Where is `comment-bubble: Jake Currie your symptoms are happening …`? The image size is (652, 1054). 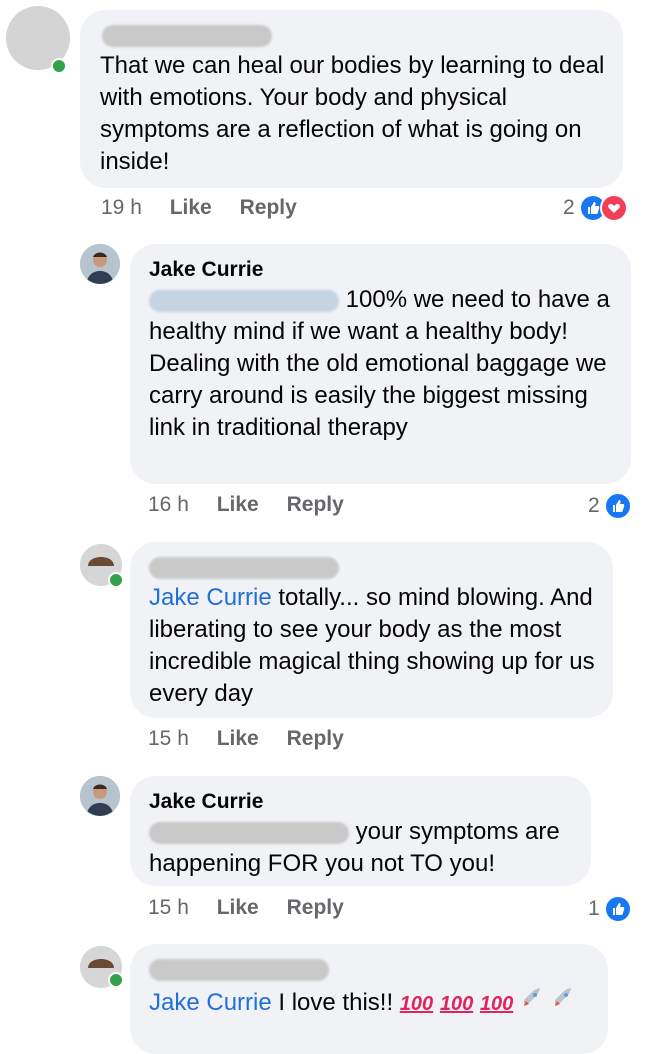 comment-bubble: Jake Currie your symptoms are happening … is located at coordinates (360, 831).